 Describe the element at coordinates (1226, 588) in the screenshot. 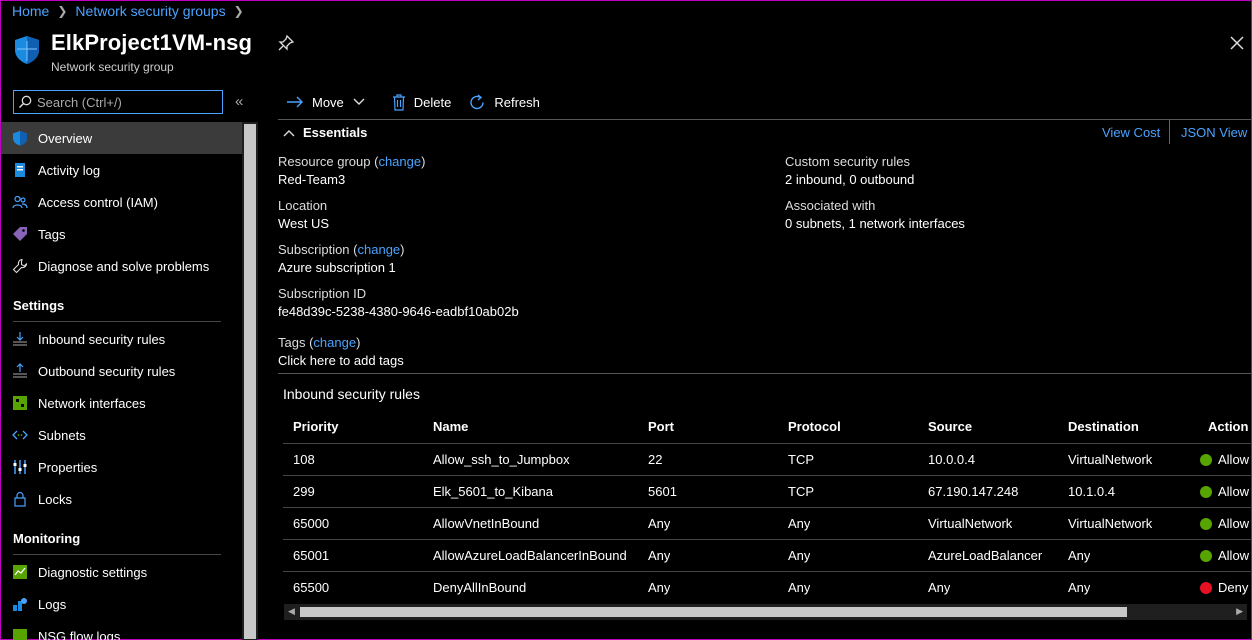

I see `action-cell: Deny` at that location.